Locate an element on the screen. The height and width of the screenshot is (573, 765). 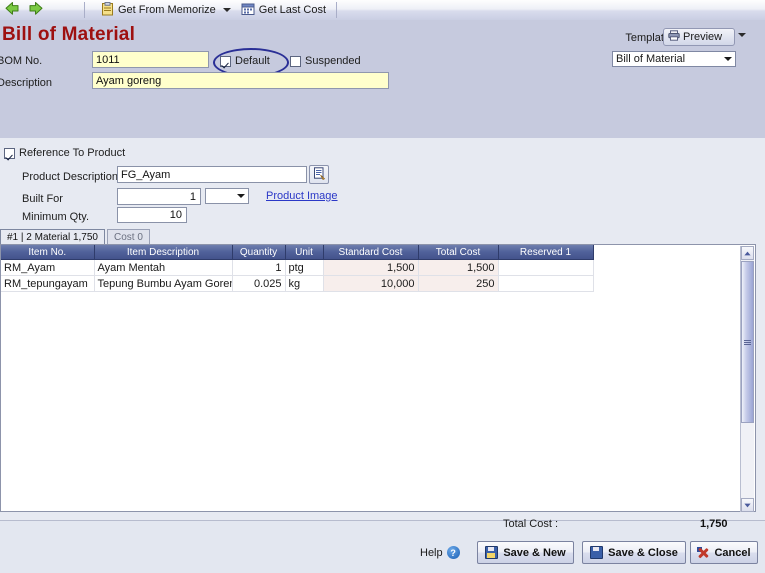
back-arrow-button is located at coordinates (12, 10).